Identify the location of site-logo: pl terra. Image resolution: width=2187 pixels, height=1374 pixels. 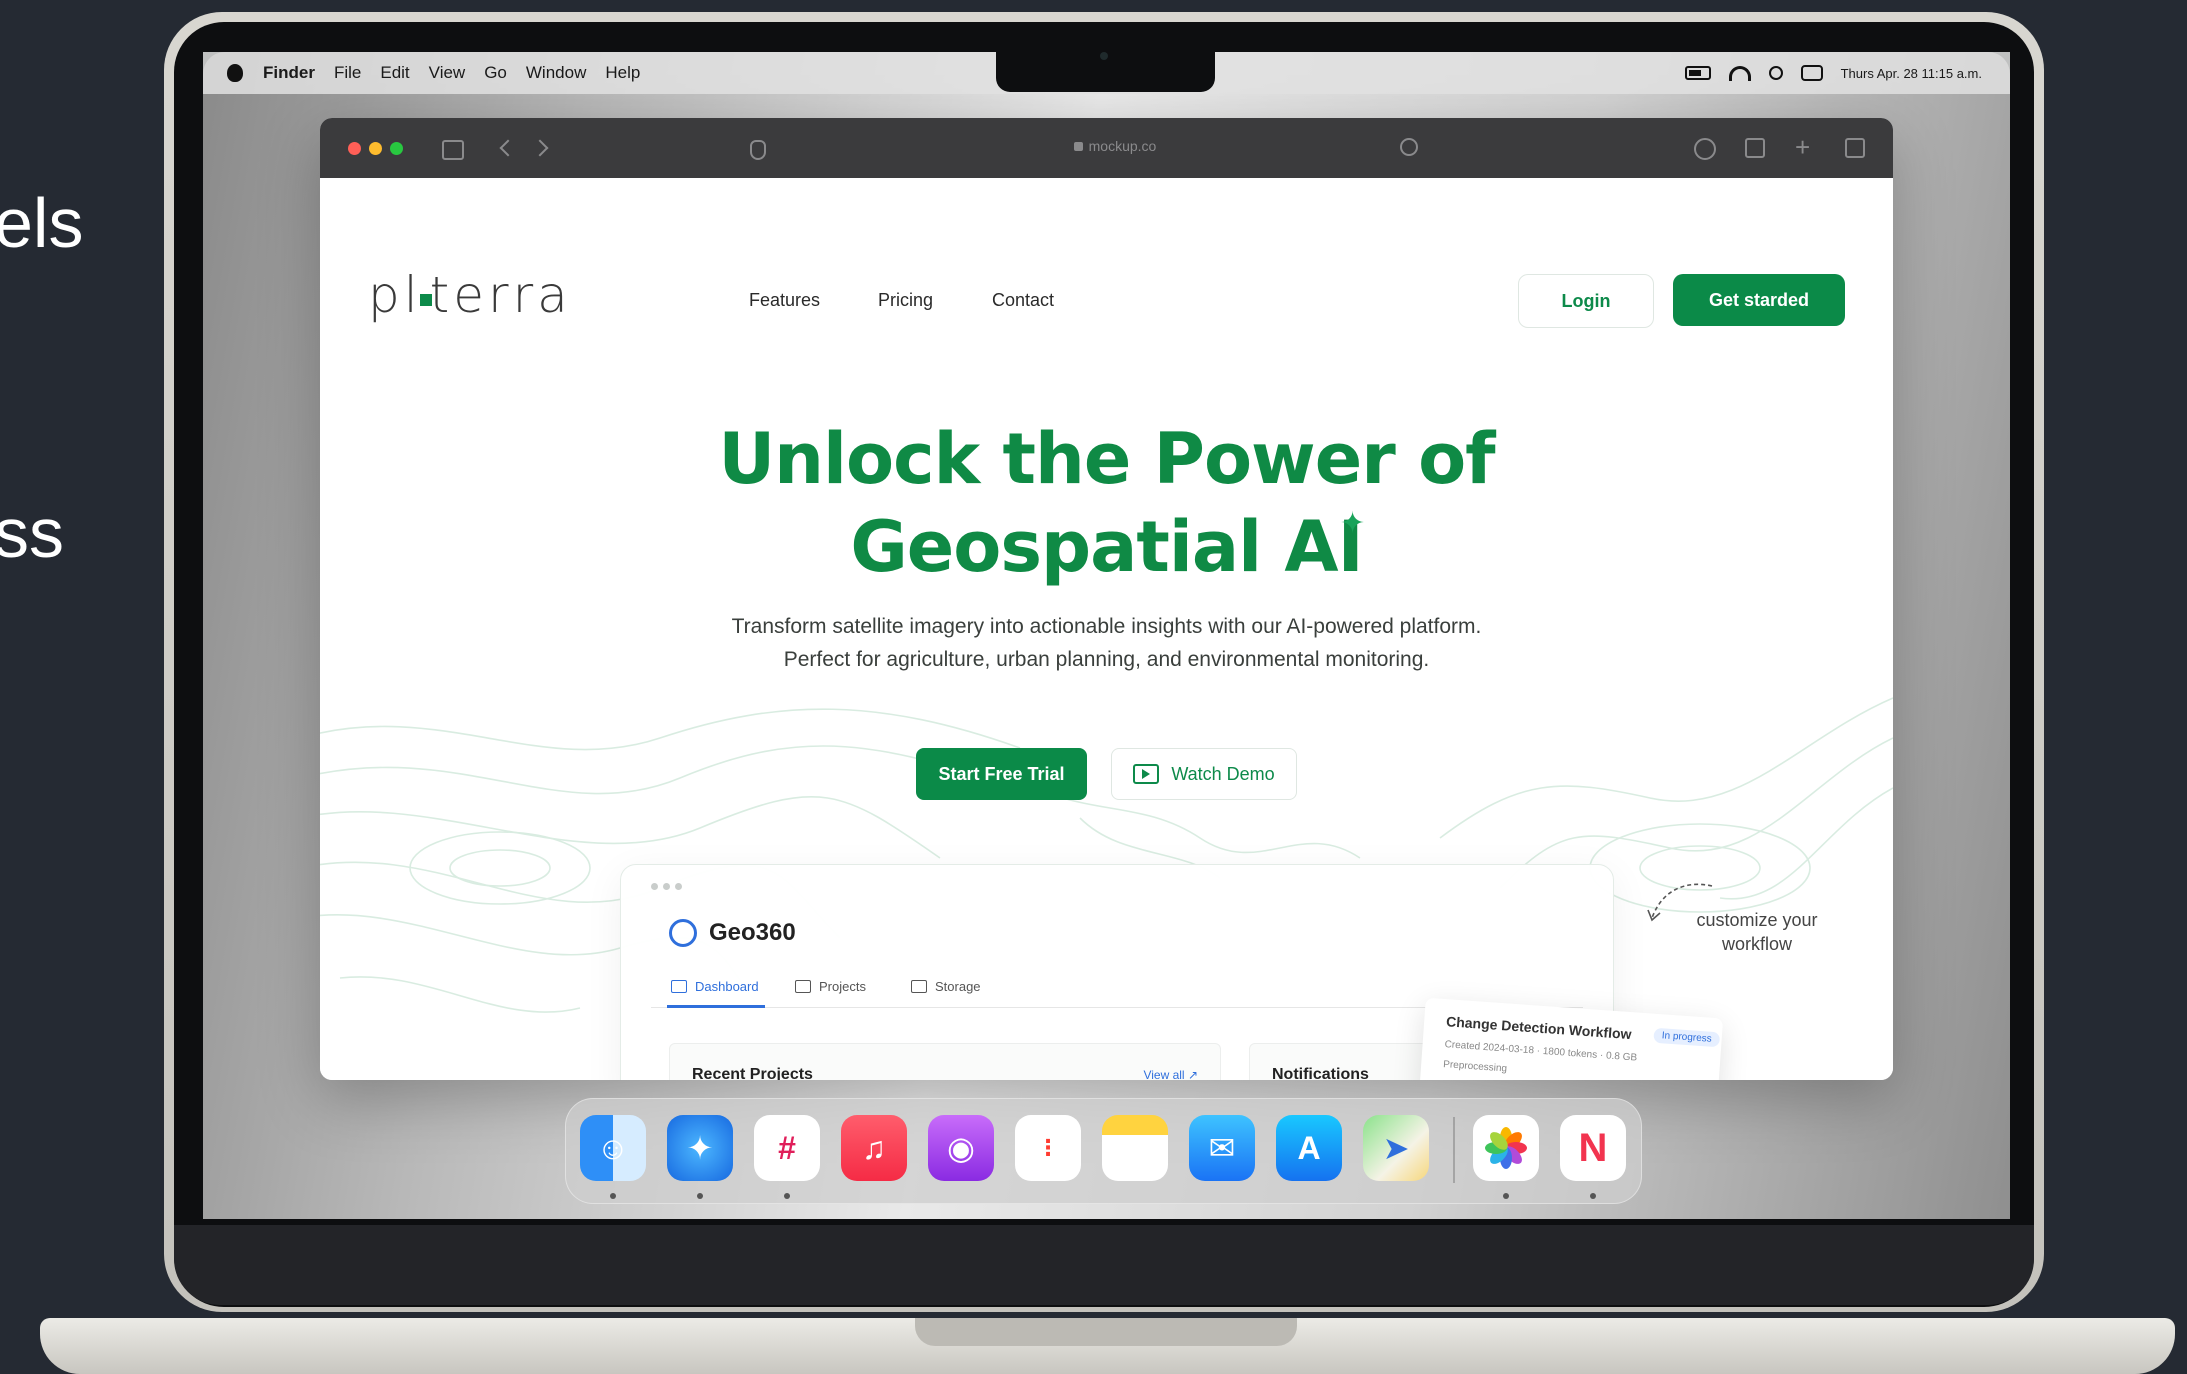
(470, 295).